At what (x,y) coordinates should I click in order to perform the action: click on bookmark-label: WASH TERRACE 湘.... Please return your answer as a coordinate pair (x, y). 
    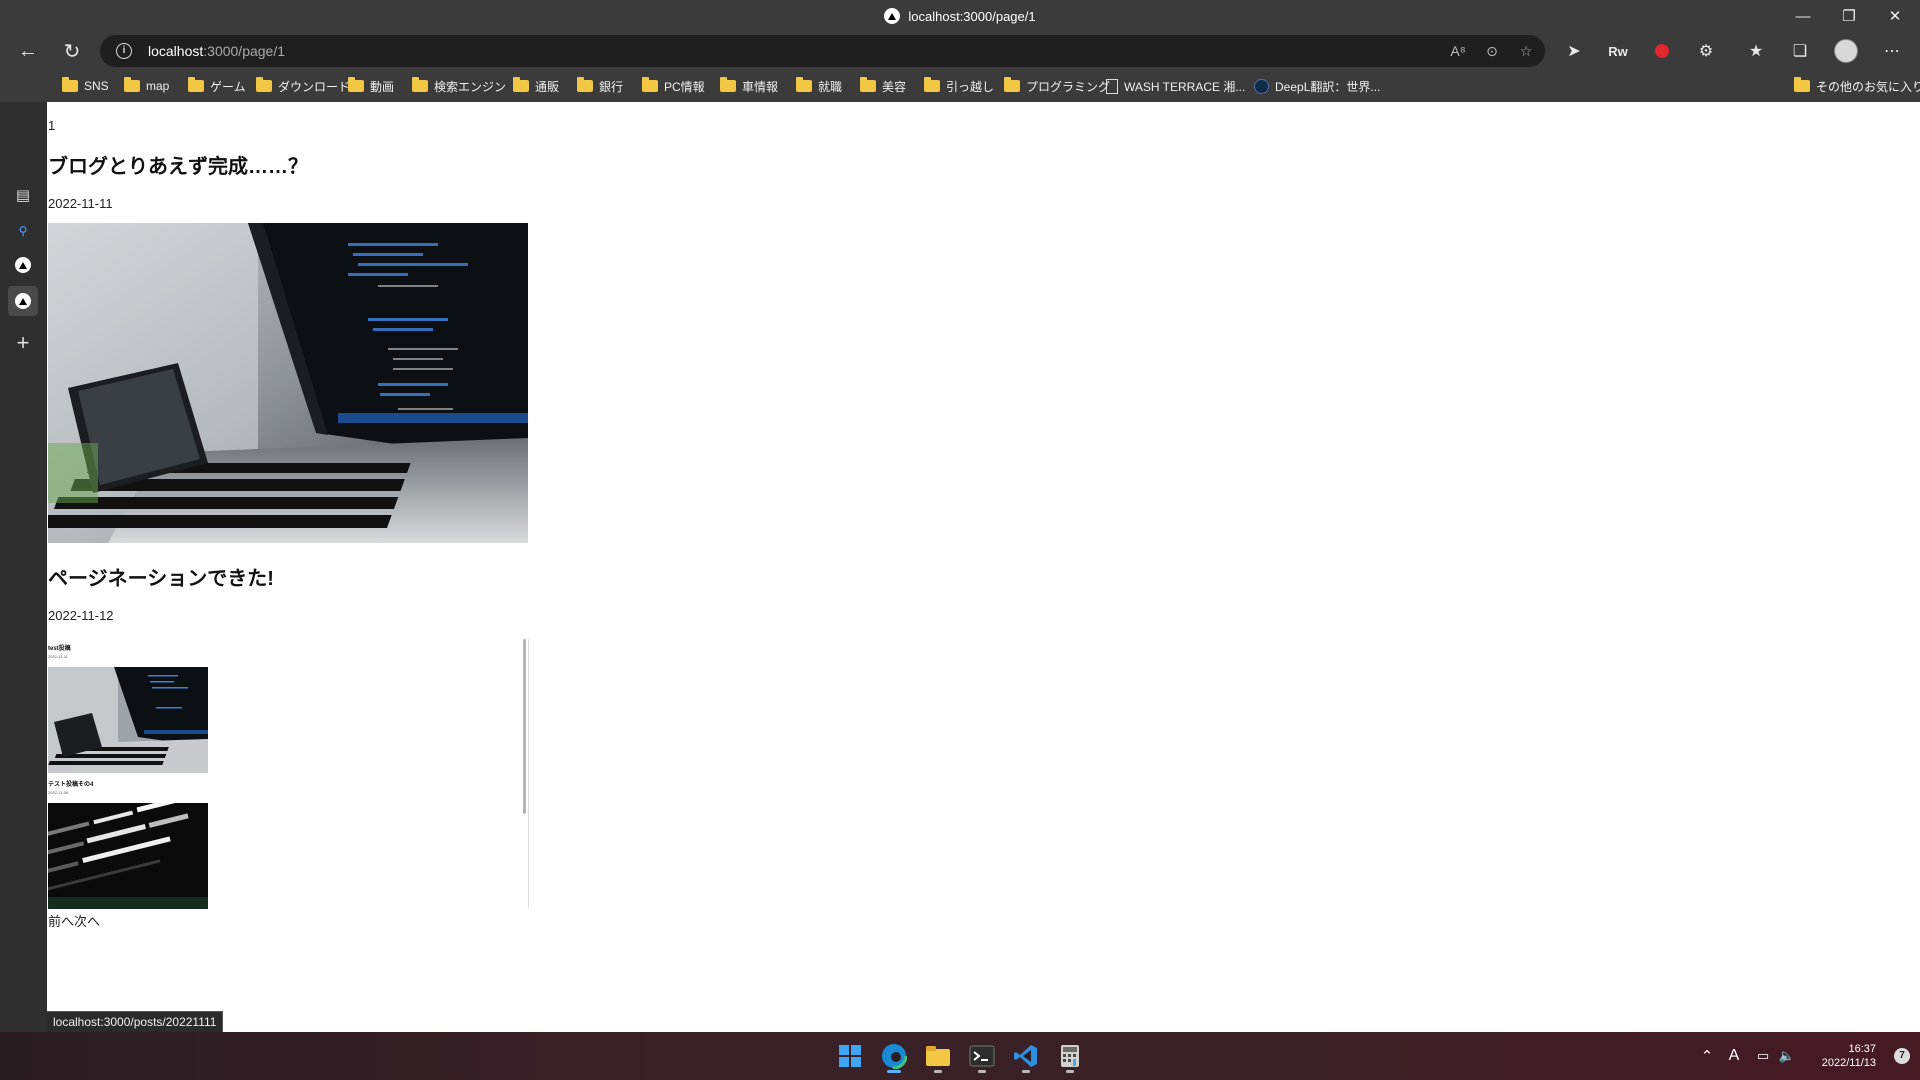
    Looking at the image, I should click on (1185, 86).